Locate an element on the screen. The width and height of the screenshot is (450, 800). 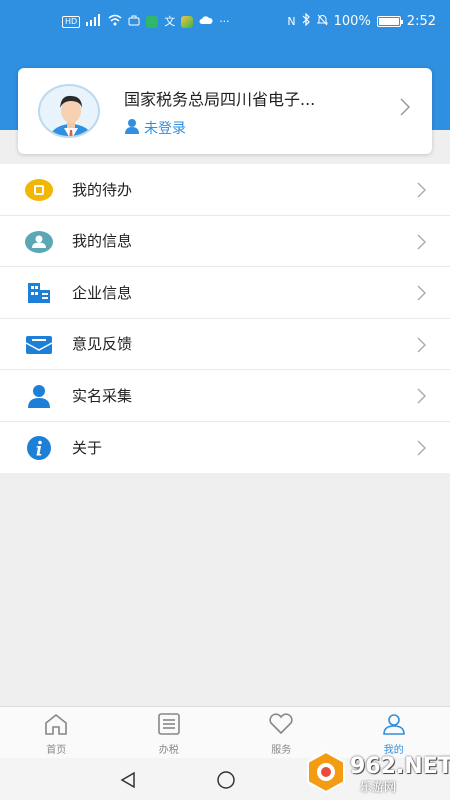
watermark-subtext: 乐游网 is located at coordinates (378, 787).